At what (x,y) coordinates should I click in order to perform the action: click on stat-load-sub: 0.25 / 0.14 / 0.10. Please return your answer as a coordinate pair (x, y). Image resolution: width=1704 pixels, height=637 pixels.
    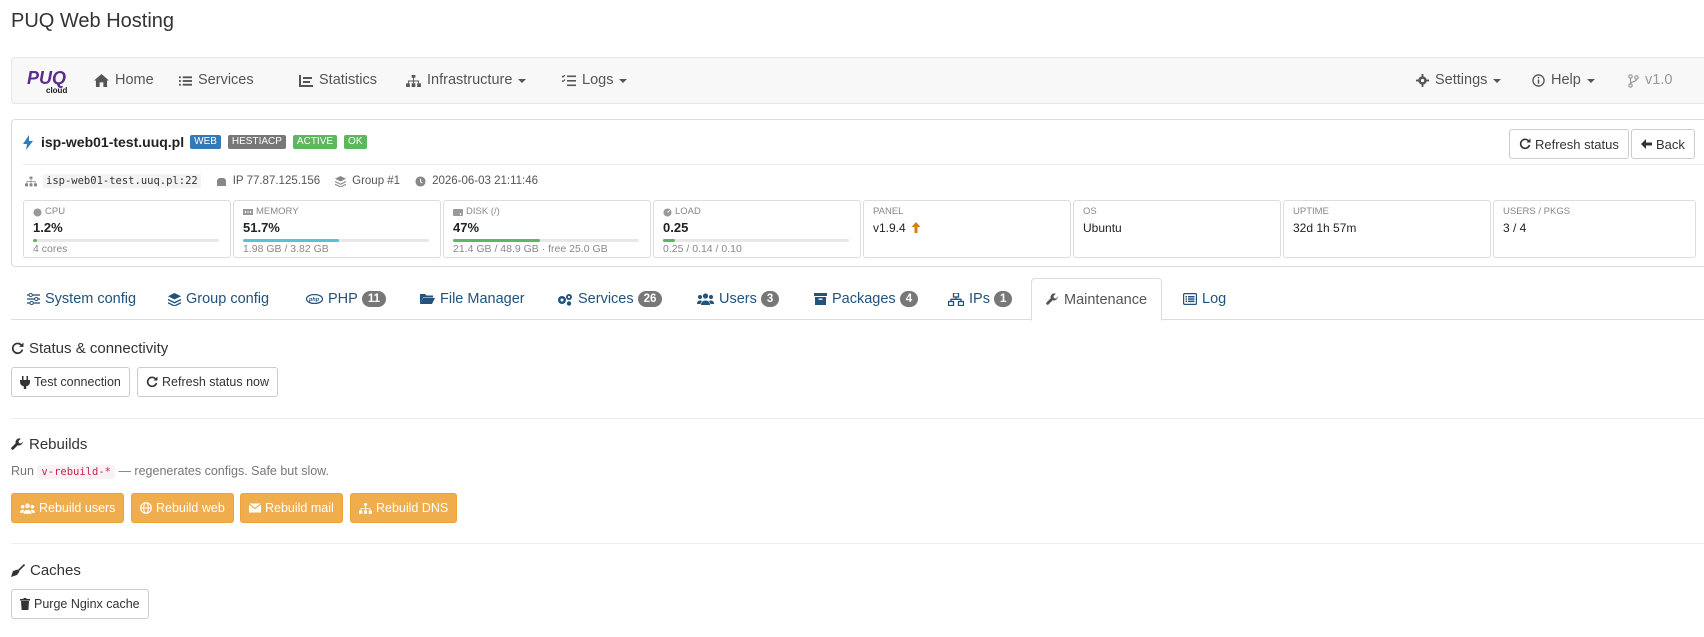
    Looking at the image, I should click on (702, 249).